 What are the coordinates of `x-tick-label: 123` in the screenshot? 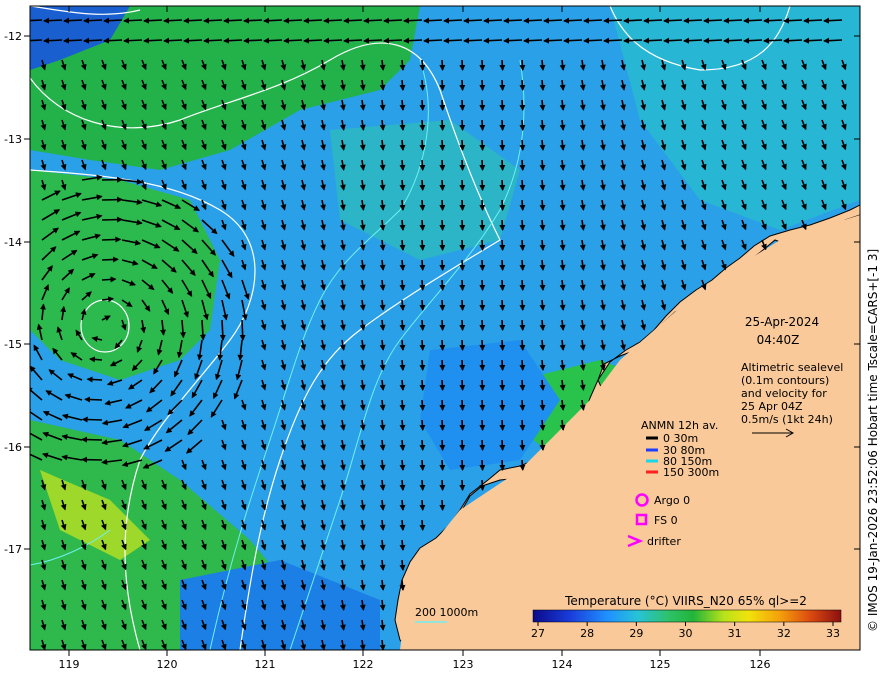 It's located at (463, 664).